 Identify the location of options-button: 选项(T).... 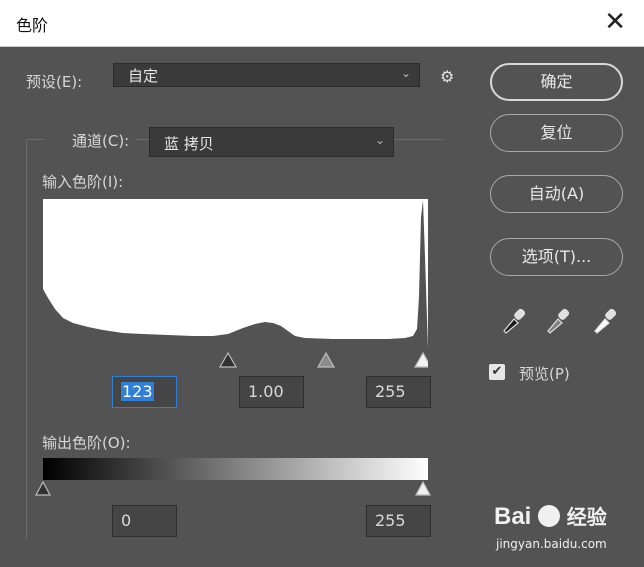
(556, 257).